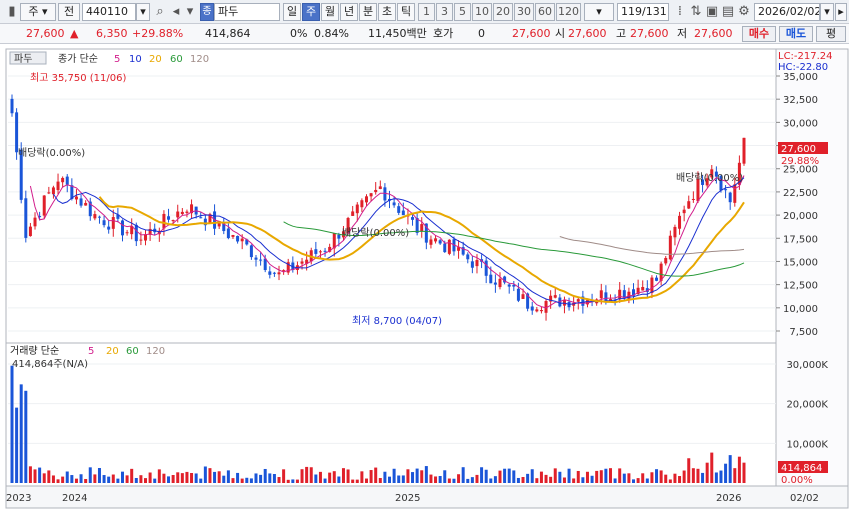 The image size is (849, 511). What do you see at coordinates (311, 12) in the screenshot?
I see `tab-week: 주` at bounding box center [311, 12].